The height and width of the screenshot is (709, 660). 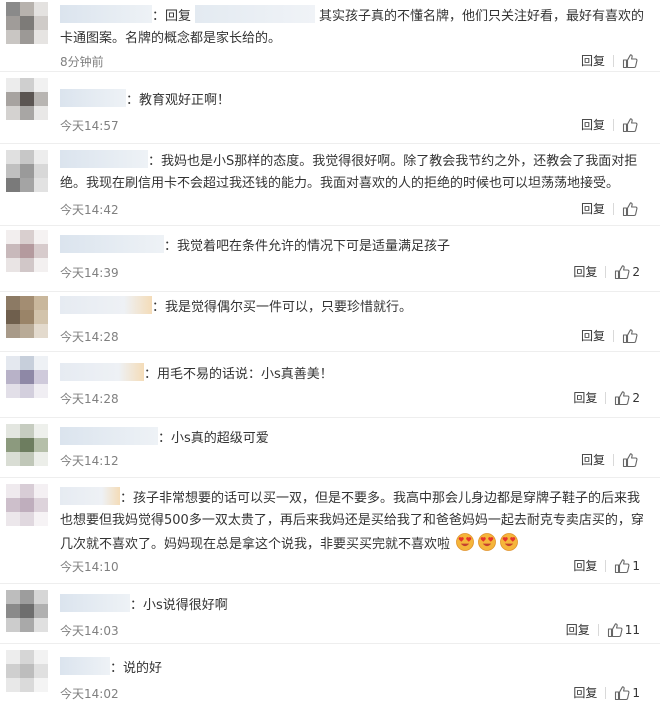 What do you see at coordinates (245, 374) in the screenshot?
I see `comment-text: 用毛不易的话说：小s真善美！` at bounding box center [245, 374].